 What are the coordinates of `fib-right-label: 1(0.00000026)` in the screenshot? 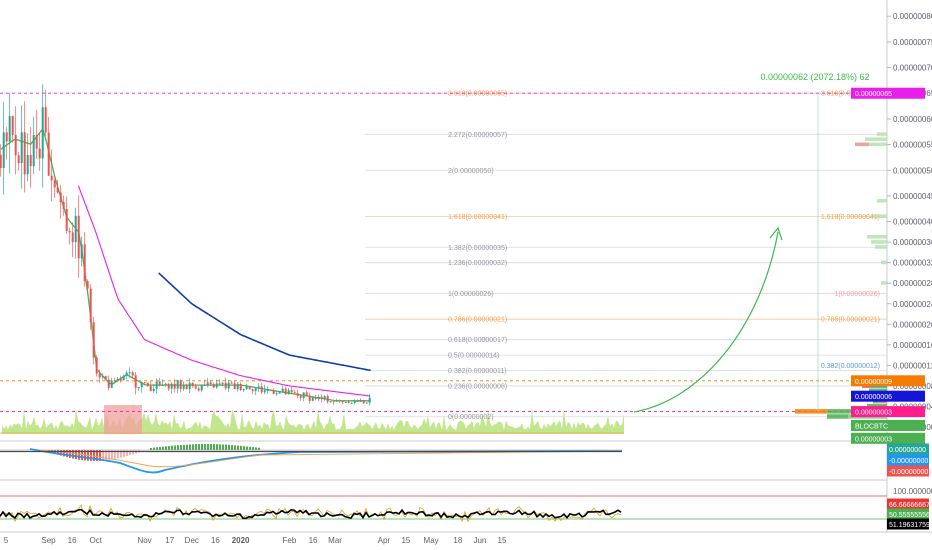 It's located at (857, 294).